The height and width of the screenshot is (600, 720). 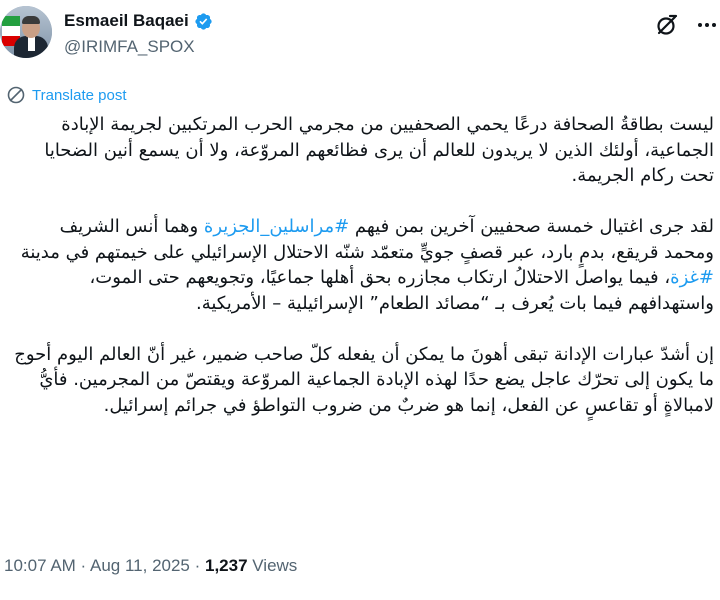 I want to click on views-count: 1,237, so click(x=226, y=565).